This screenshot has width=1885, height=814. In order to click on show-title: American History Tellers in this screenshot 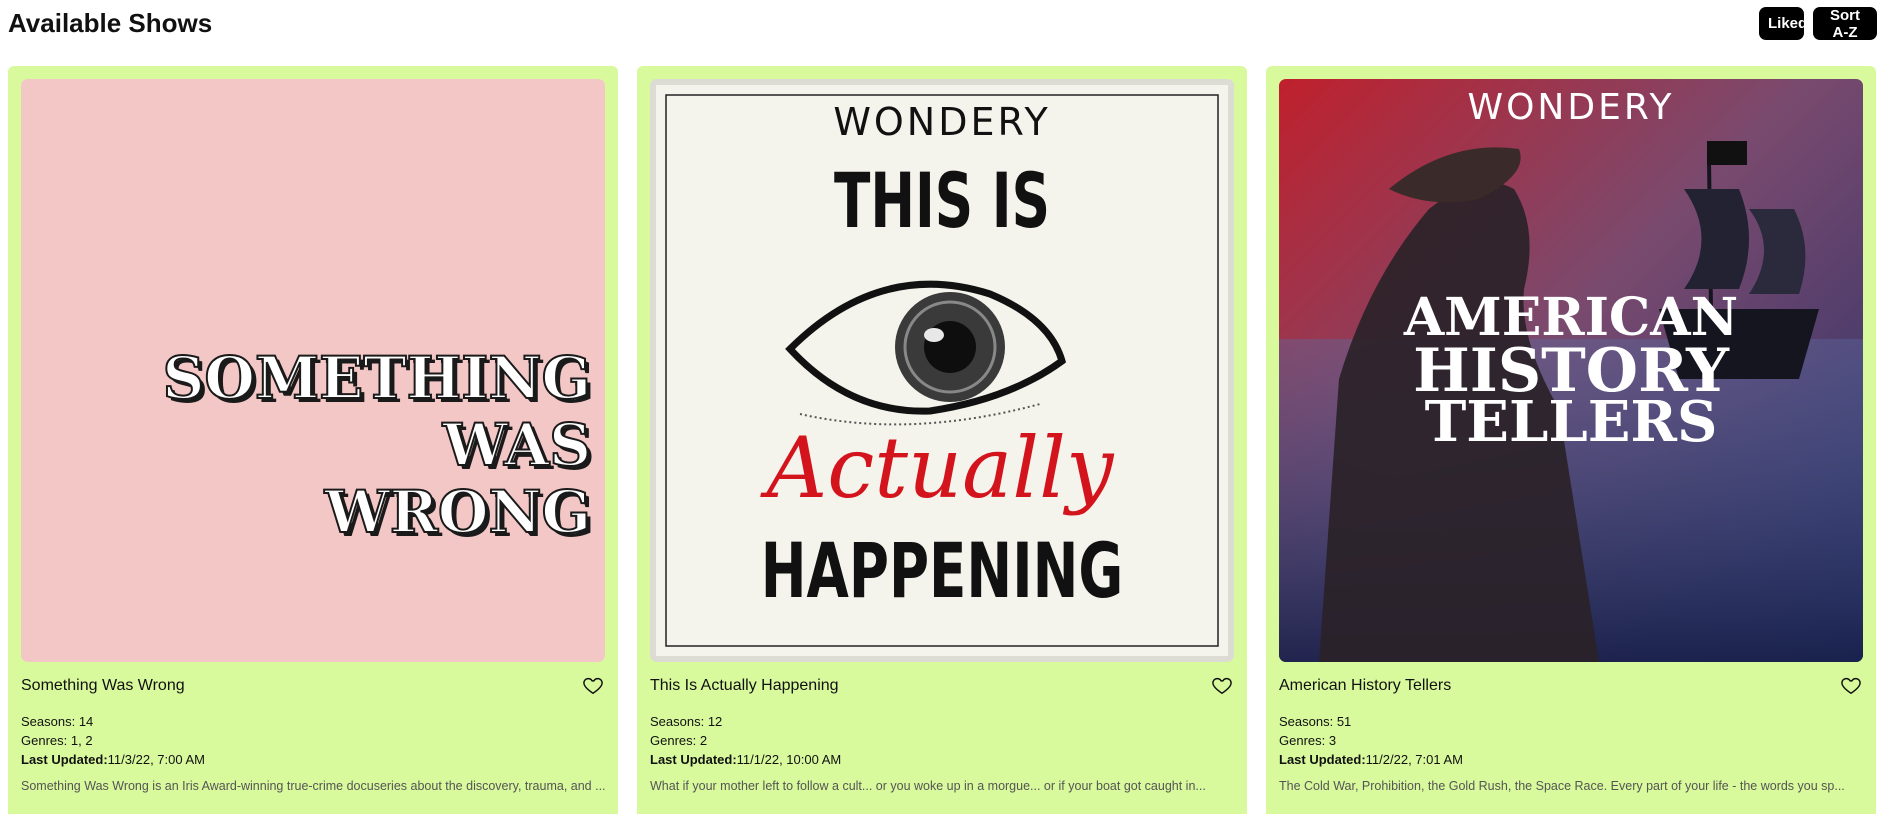, I will do `click(1365, 686)`.